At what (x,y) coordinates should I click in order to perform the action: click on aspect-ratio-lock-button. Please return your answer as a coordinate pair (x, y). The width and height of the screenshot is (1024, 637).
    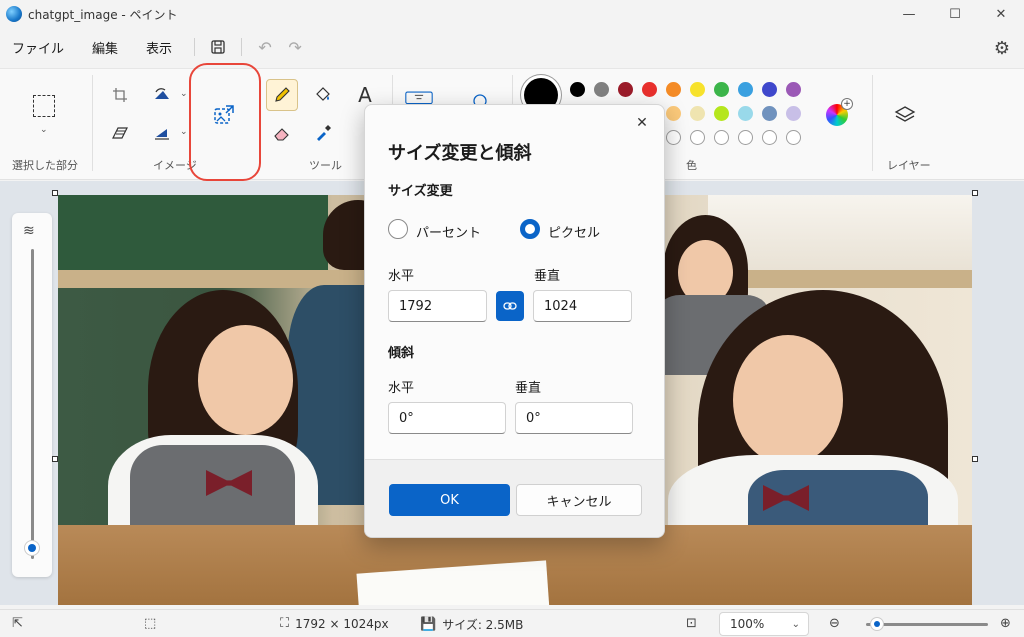
    Looking at the image, I should click on (510, 306).